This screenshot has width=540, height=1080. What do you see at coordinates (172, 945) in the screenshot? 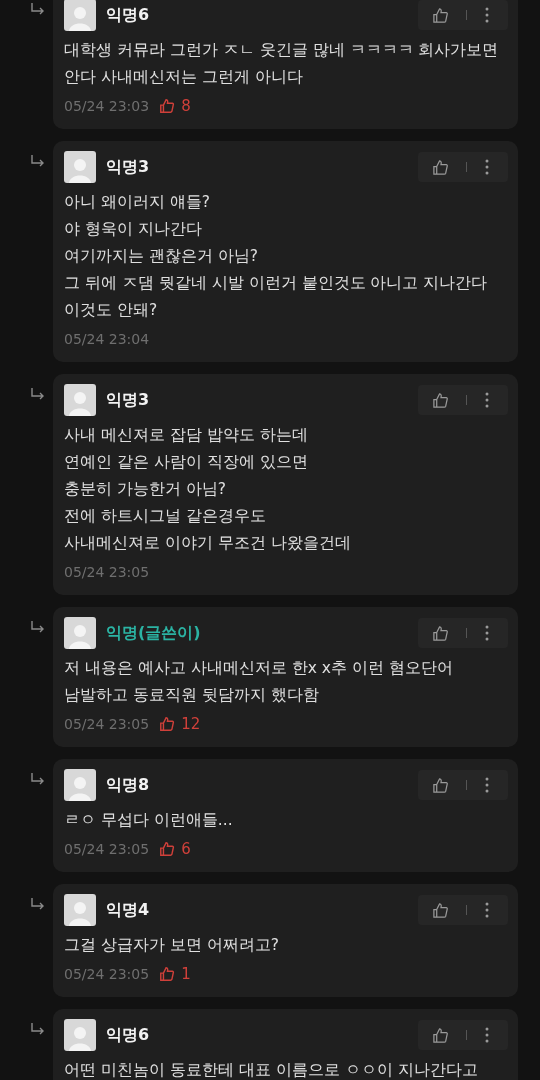
I see `comment-text: 그걸 상급자가 보면 어쩌려고?` at bounding box center [172, 945].